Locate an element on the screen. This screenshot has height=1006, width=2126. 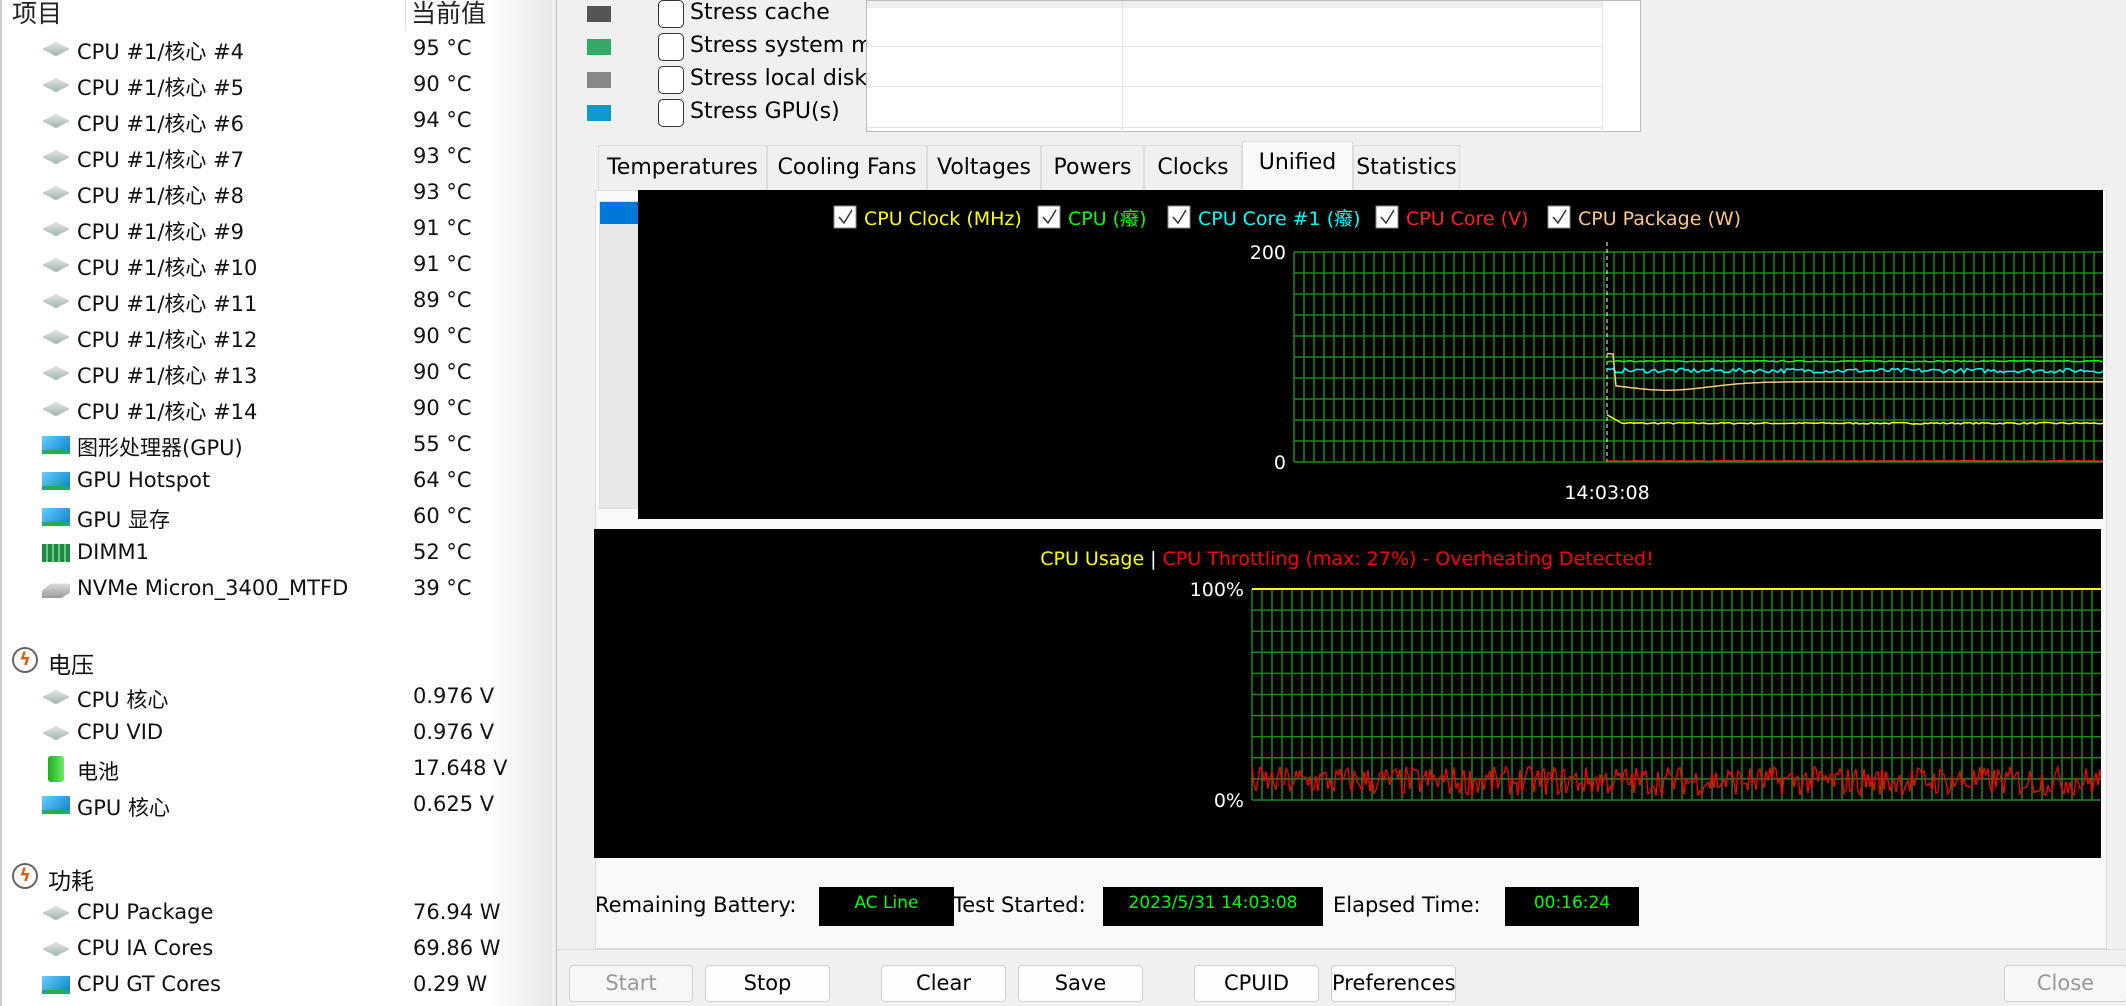
battery-icon is located at coordinates (56, 769).